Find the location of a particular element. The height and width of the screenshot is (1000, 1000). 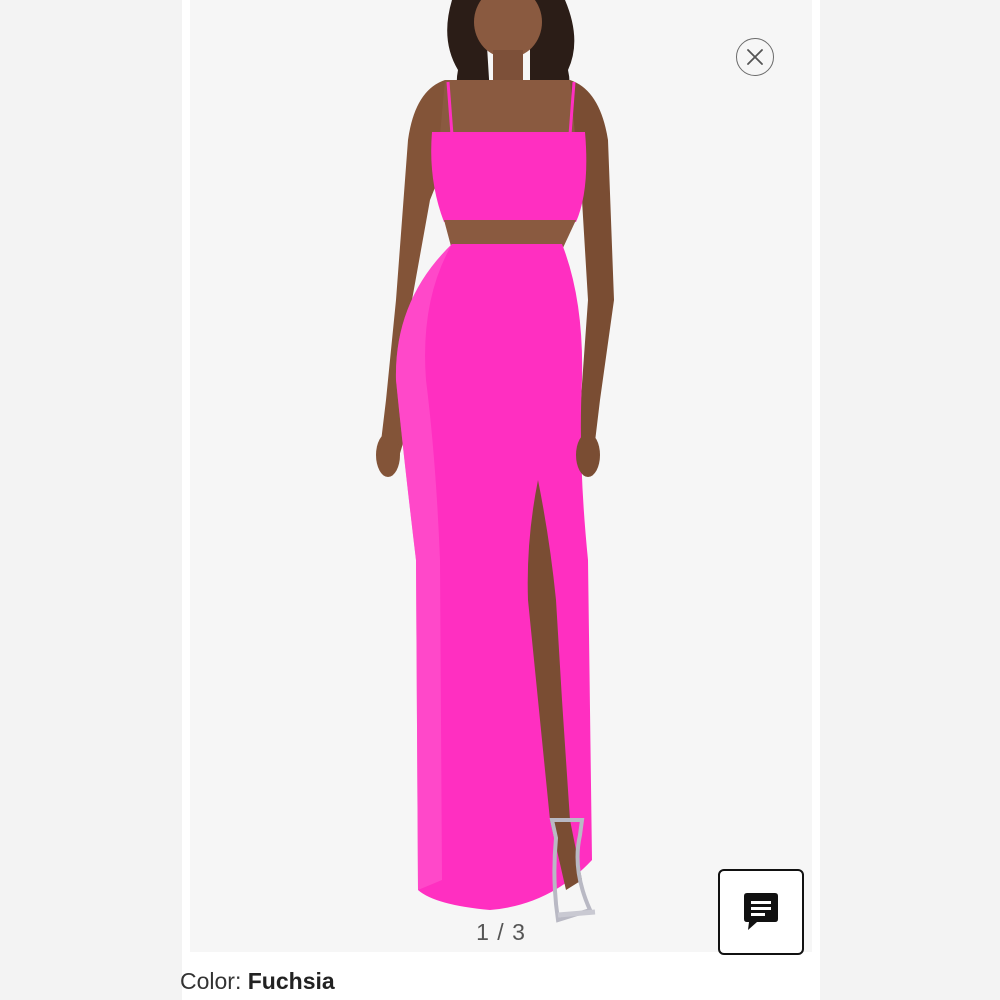

color-label: Color: is located at coordinates (211, 981).